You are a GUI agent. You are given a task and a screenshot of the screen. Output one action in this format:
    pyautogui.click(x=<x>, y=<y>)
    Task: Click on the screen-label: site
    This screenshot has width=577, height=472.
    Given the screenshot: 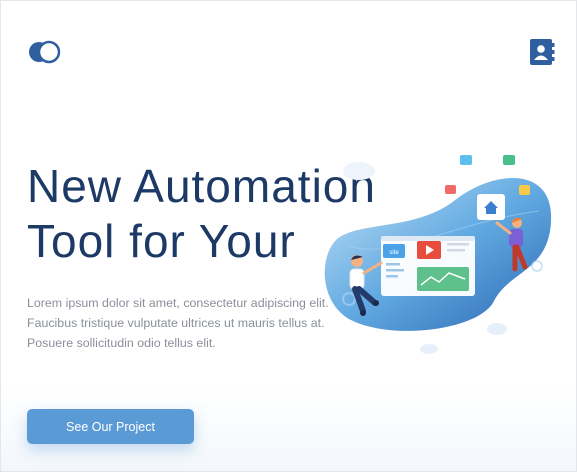 What is the action you would take?
    pyautogui.click(x=394, y=253)
    